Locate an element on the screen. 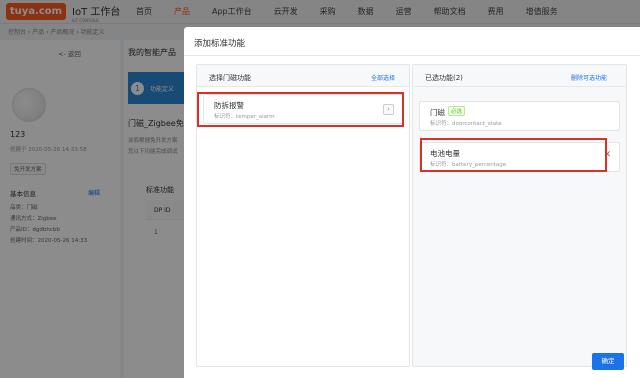 The width and height of the screenshot is (640, 378). function-item-temper-alarm: 防拆报警 标识符：temper_alarm › is located at coordinates (303, 109).